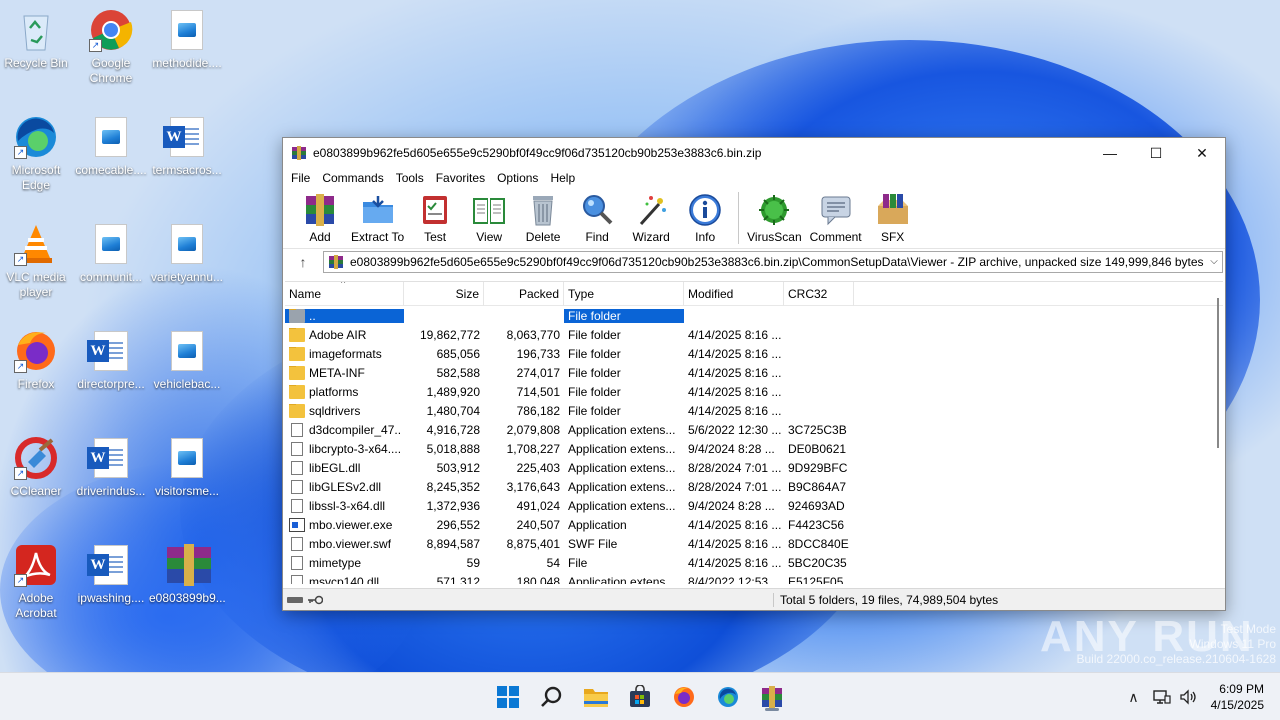  I want to click on view-button: View, so click(489, 218).